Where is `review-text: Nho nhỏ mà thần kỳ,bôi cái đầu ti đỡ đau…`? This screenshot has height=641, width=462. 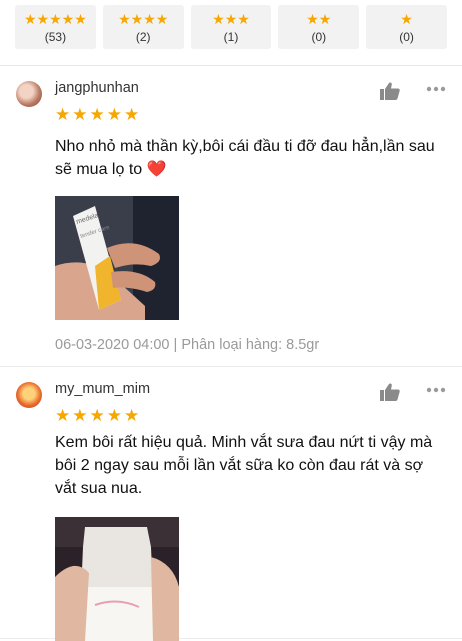
review-text: Nho nhỏ mà thần kỳ,bôi cái đầu ti đỡ đau… is located at coordinates (245, 158).